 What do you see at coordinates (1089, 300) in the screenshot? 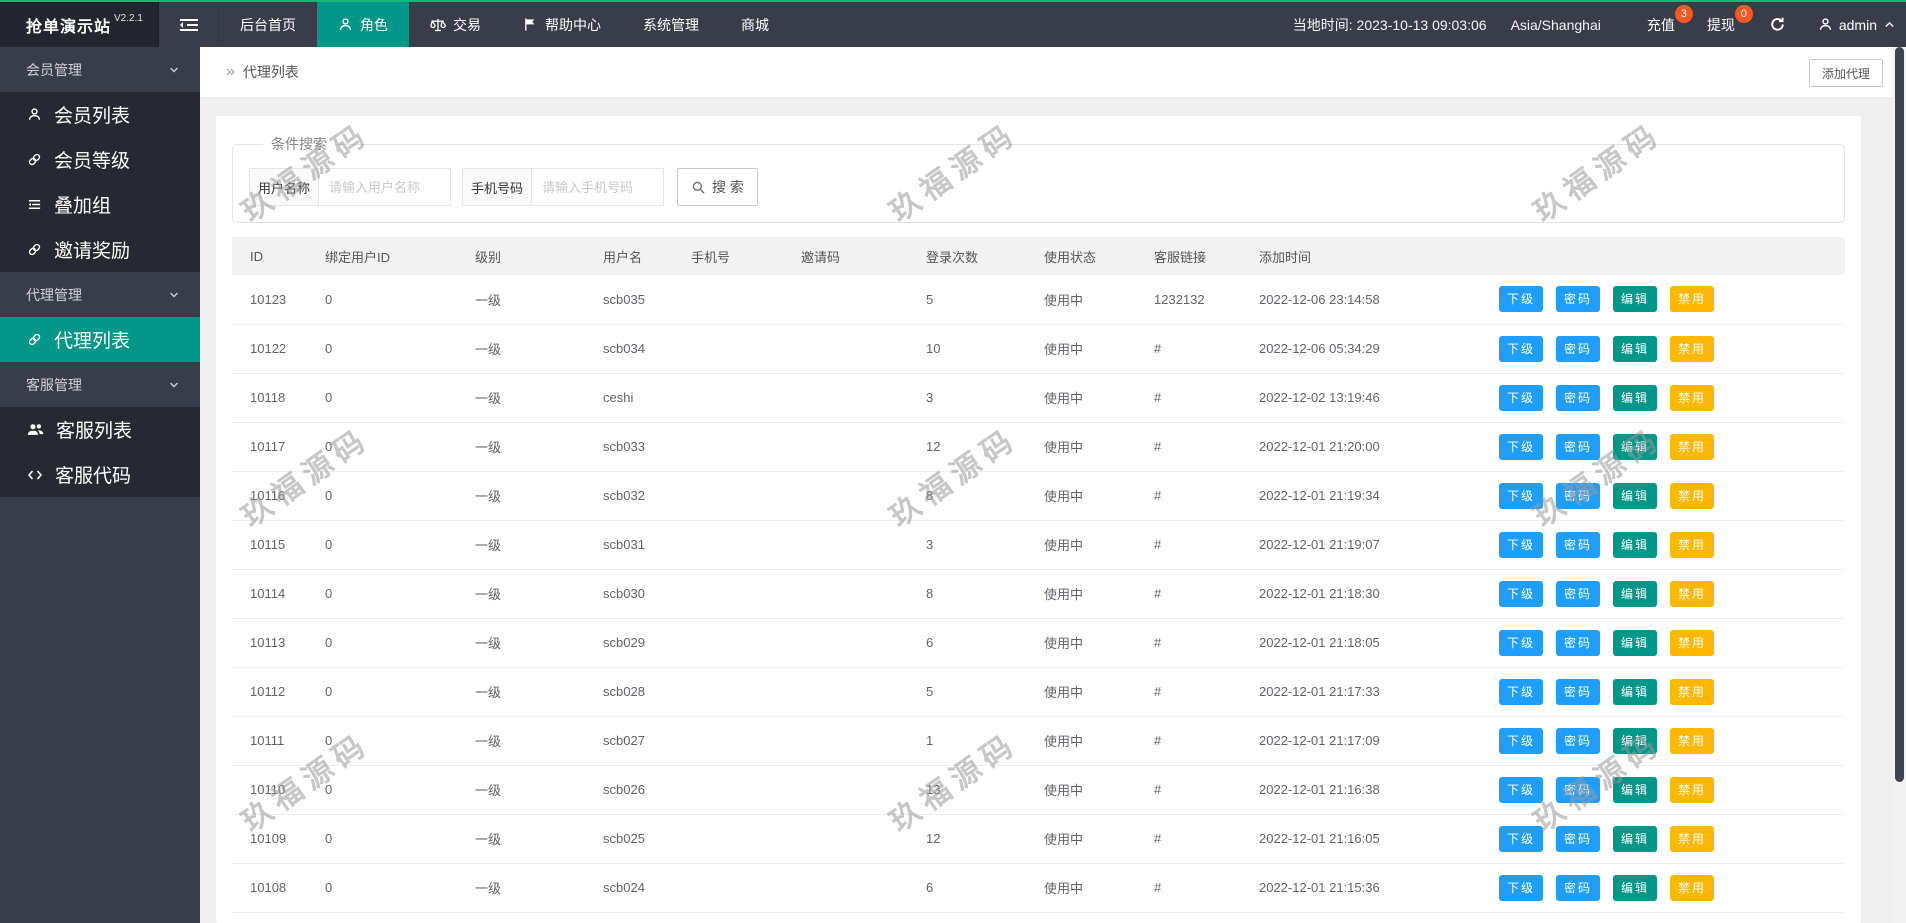
I see `cell-status: 使用中` at bounding box center [1089, 300].